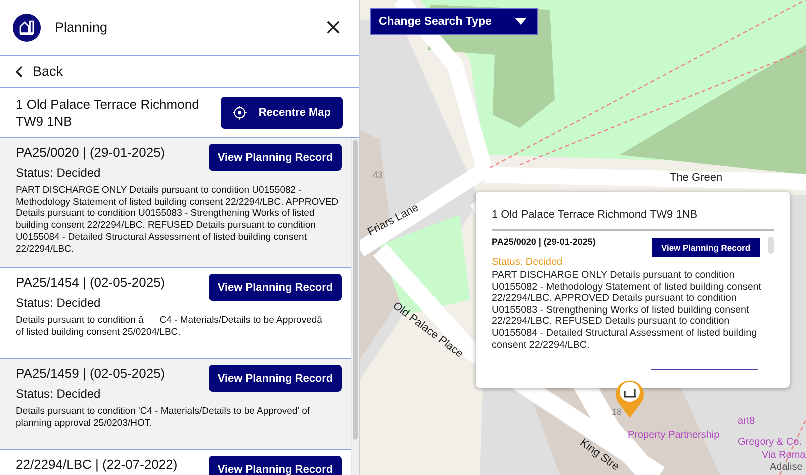  What do you see at coordinates (770, 443) in the screenshot?
I see `place-label: Gregory & Co.` at bounding box center [770, 443].